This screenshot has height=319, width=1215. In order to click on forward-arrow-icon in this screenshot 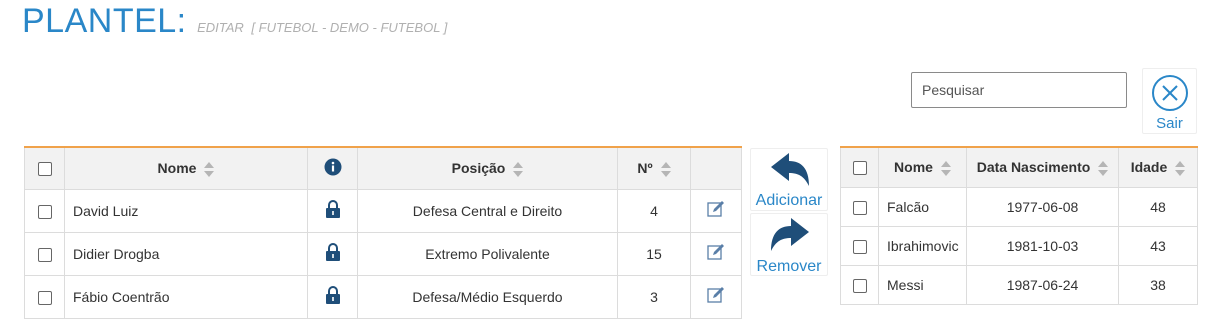, I will do `click(790, 234)`.